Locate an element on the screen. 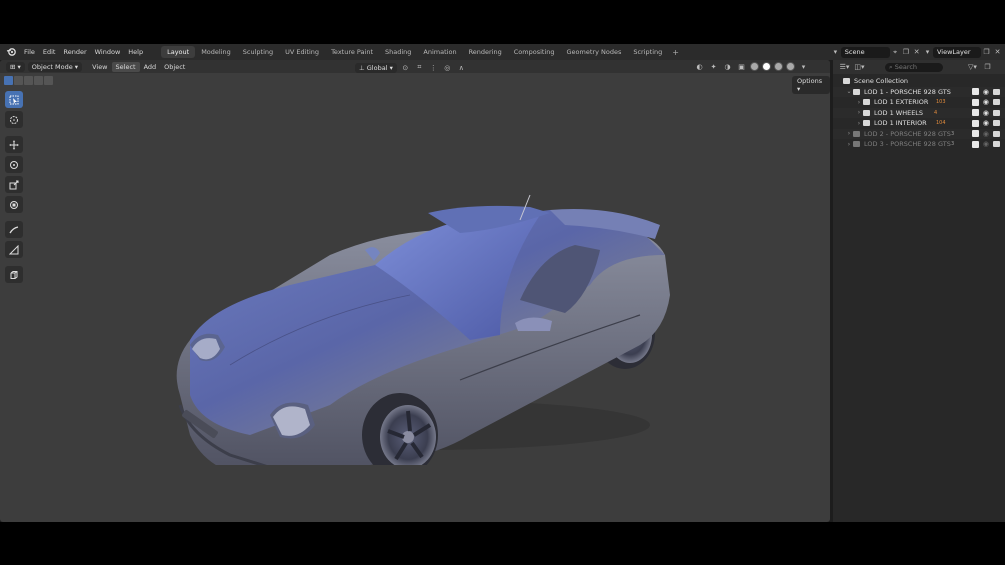  move-tool-icon is located at coordinates (14, 144).